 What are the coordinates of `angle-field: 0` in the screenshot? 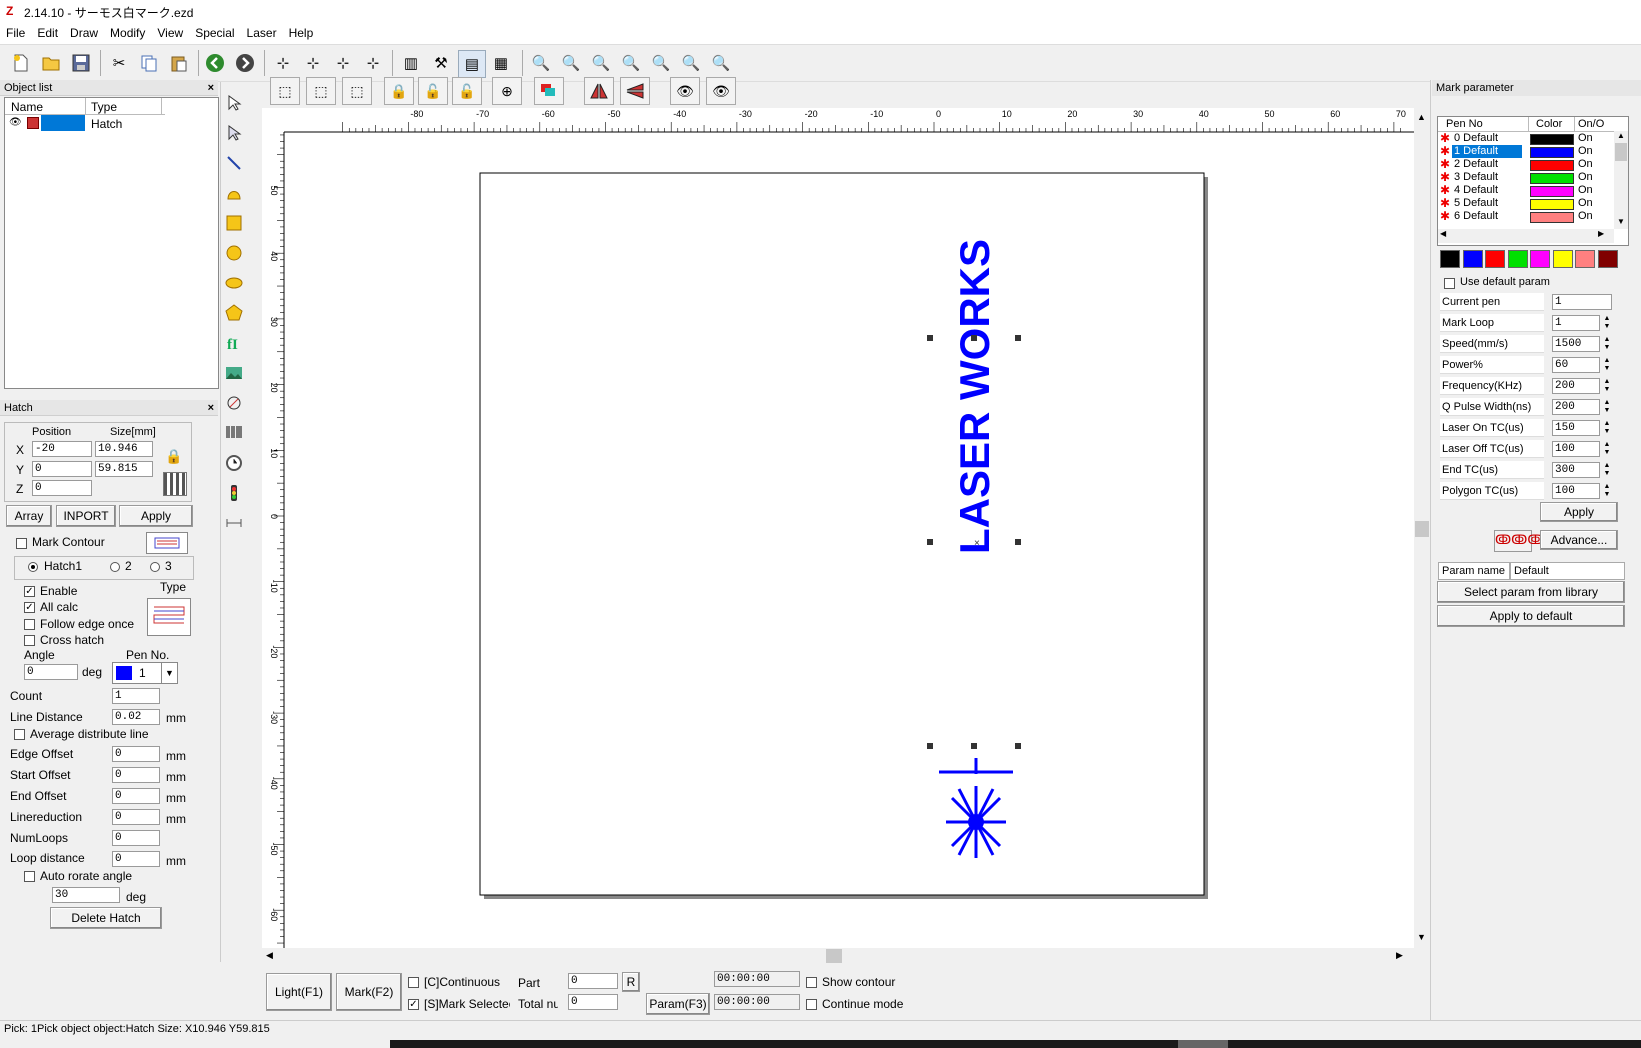 It's located at (51, 672).